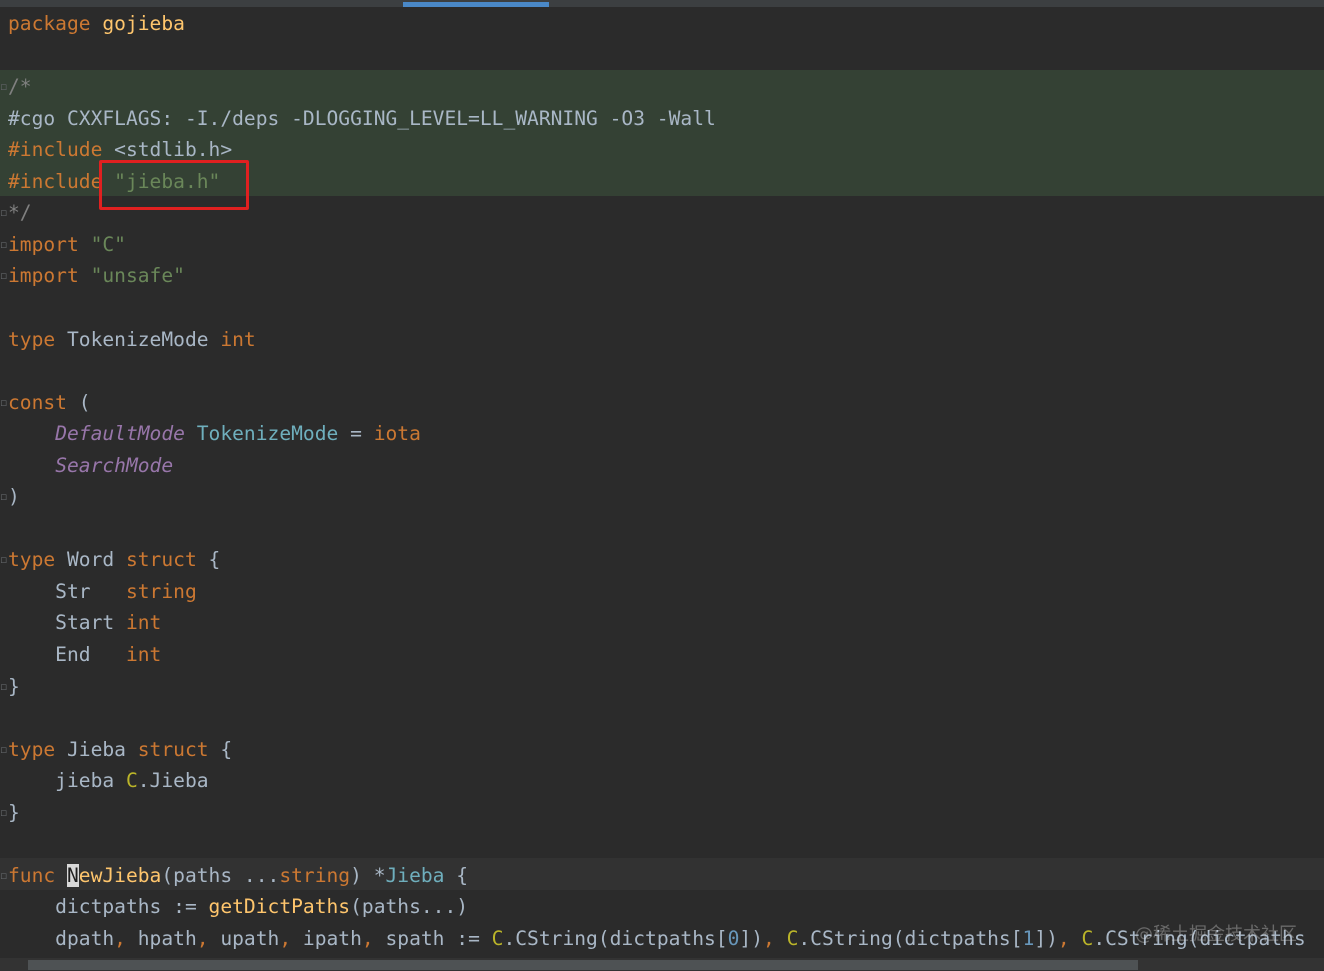 Image resolution: width=1324 pixels, height=971 pixels. What do you see at coordinates (397, 434) in the screenshot?
I see `code-token: iota` at bounding box center [397, 434].